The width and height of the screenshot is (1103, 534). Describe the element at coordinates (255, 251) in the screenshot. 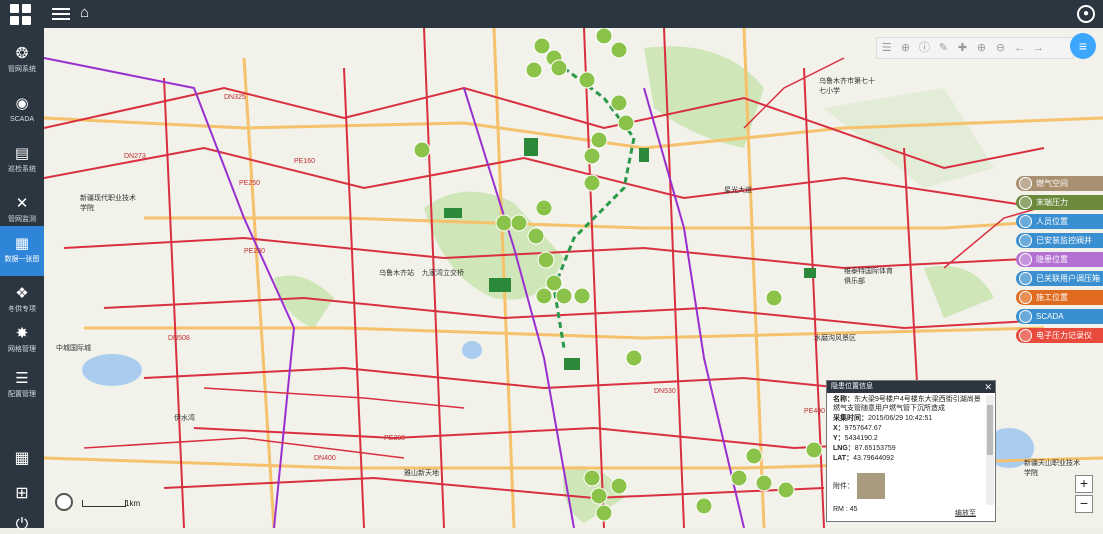

I see `road-label: PE200` at that location.